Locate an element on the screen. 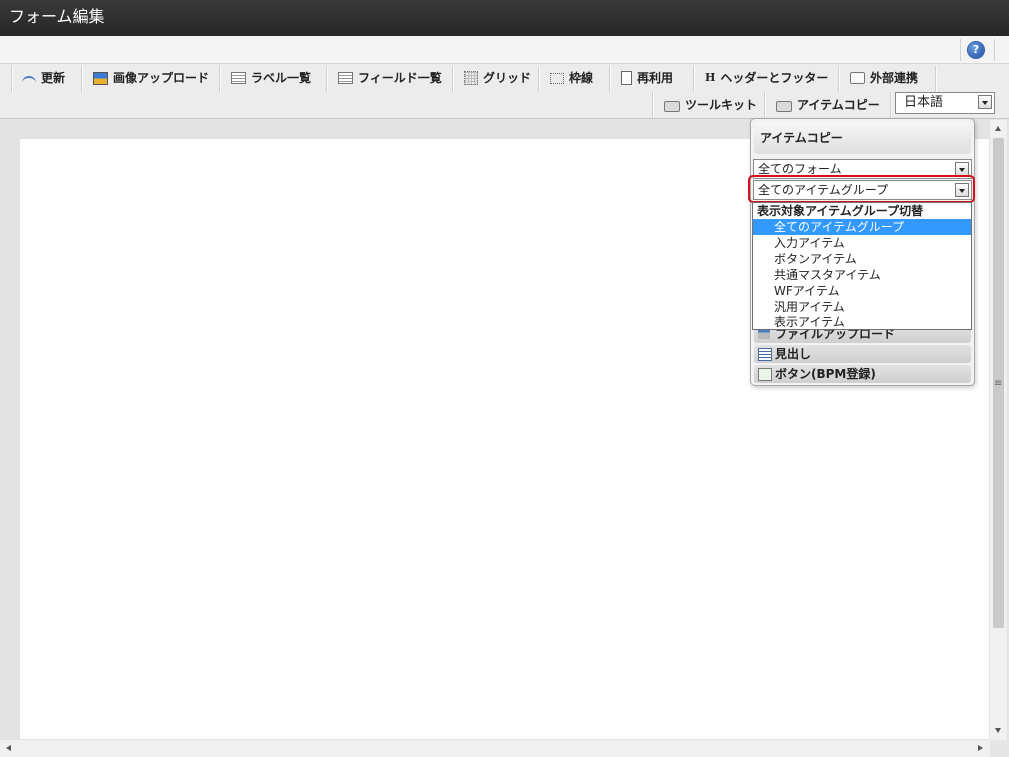 This screenshot has height=757, width=1009. scroll-up-icon is located at coordinates (998, 128).